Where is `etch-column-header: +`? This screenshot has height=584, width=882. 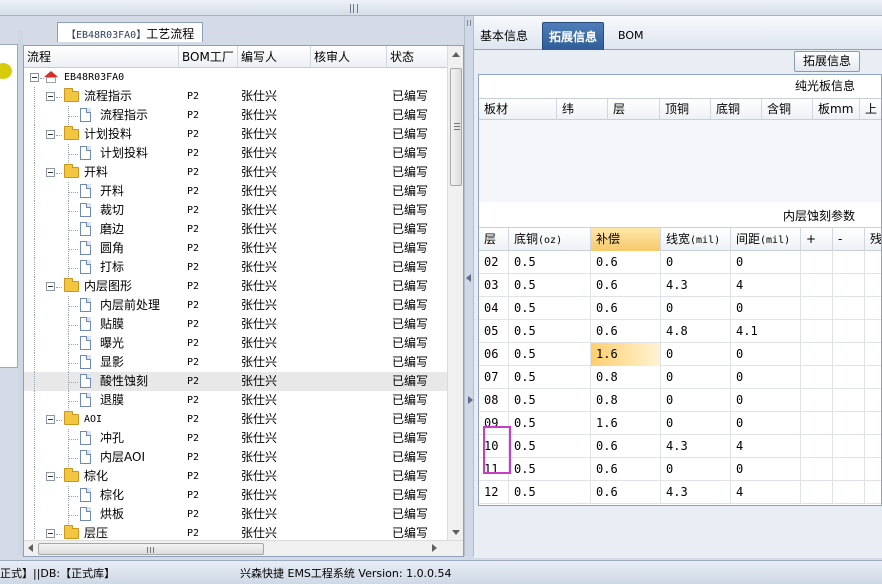
etch-column-header: + is located at coordinates (817, 239).